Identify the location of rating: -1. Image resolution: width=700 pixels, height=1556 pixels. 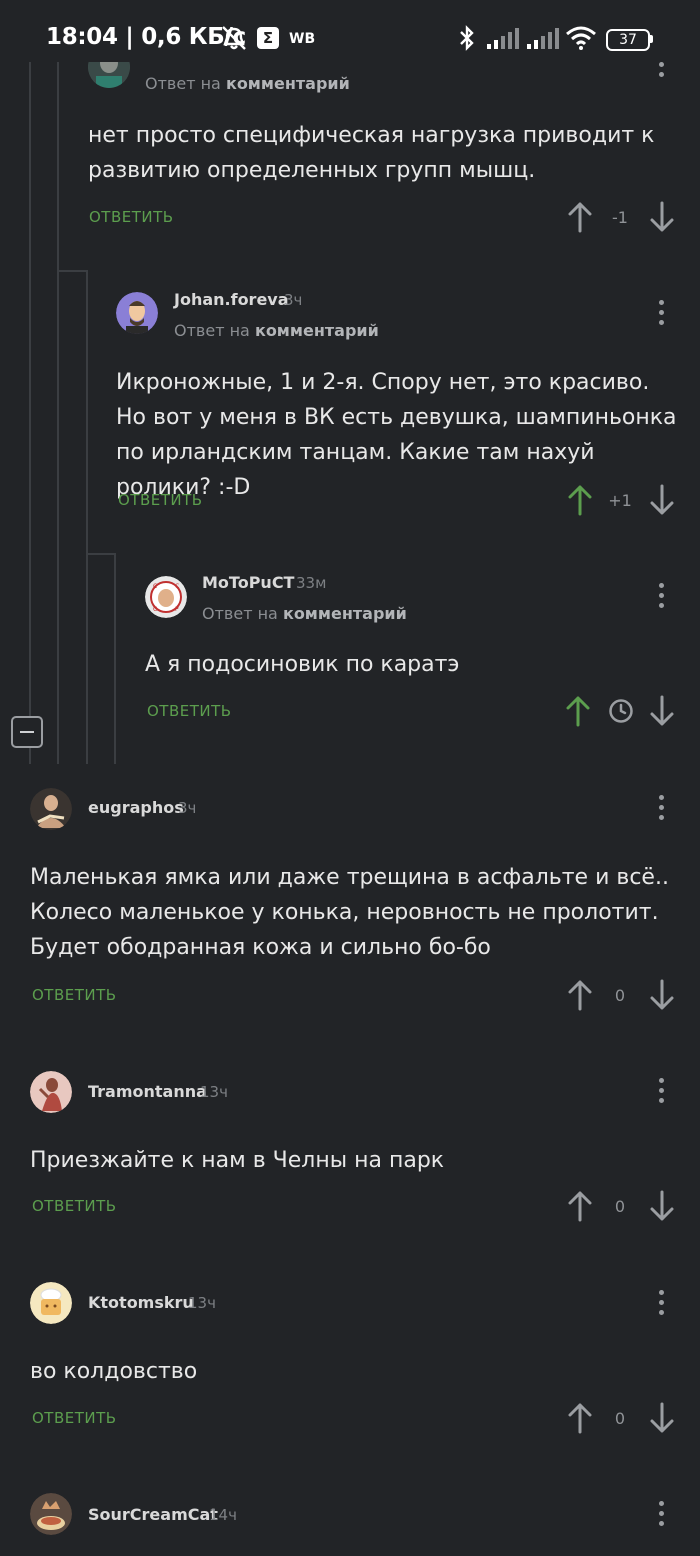
(620, 217).